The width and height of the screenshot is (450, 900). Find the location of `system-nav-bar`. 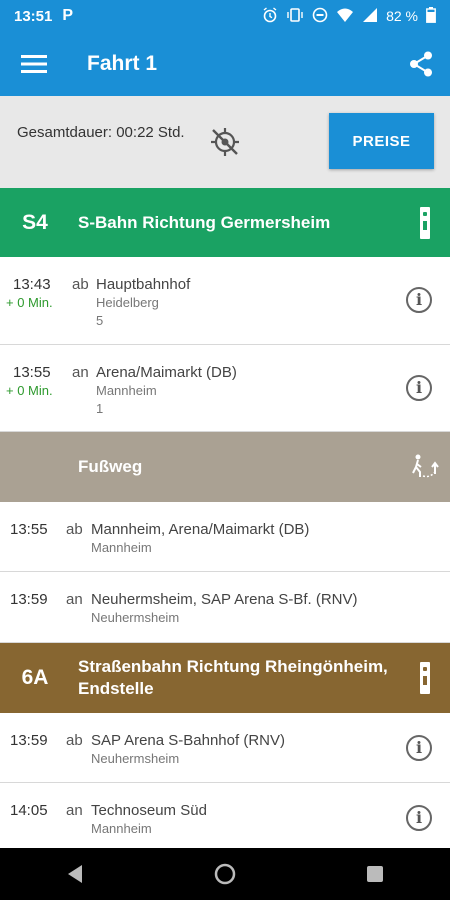

system-nav-bar is located at coordinates (225, 874).